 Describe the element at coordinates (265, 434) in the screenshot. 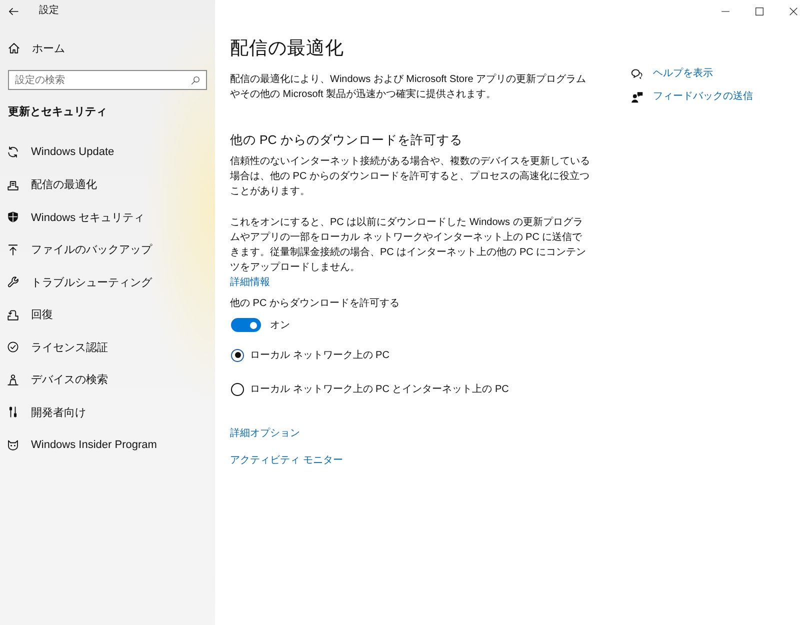

I see `advanced-options-link: 詳細オプション` at that location.